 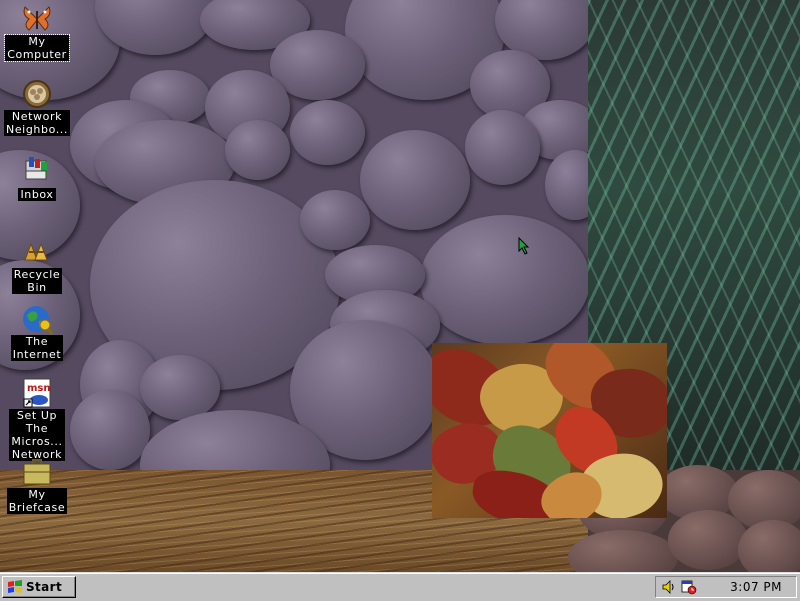 What do you see at coordinates (15, 587) in the screenshot?
I see `windows-logo-icon` at bounding box center [15, 587].